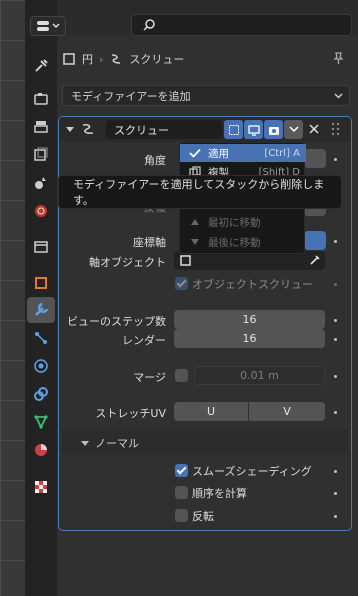  What do you see at coordinates (181, 470) in the screenshot?
I see `smooth-shading-checkbox` at bounding box center [181, 470].